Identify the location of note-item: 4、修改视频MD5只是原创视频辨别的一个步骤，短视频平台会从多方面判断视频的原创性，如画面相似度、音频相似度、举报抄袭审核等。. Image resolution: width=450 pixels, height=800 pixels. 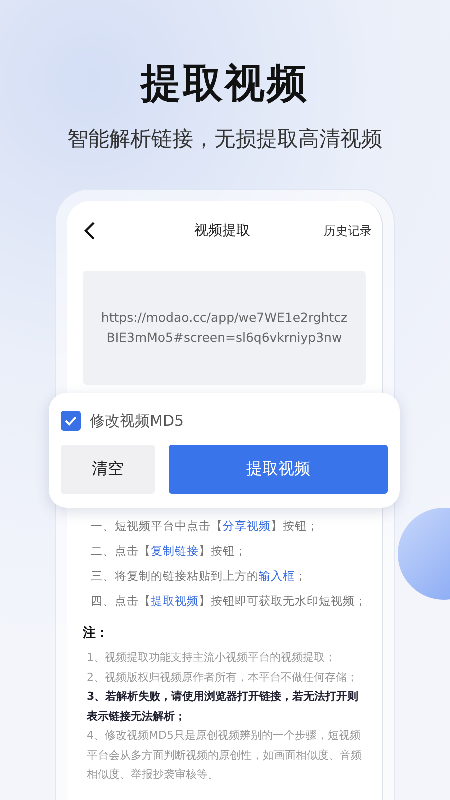
(225, 755).